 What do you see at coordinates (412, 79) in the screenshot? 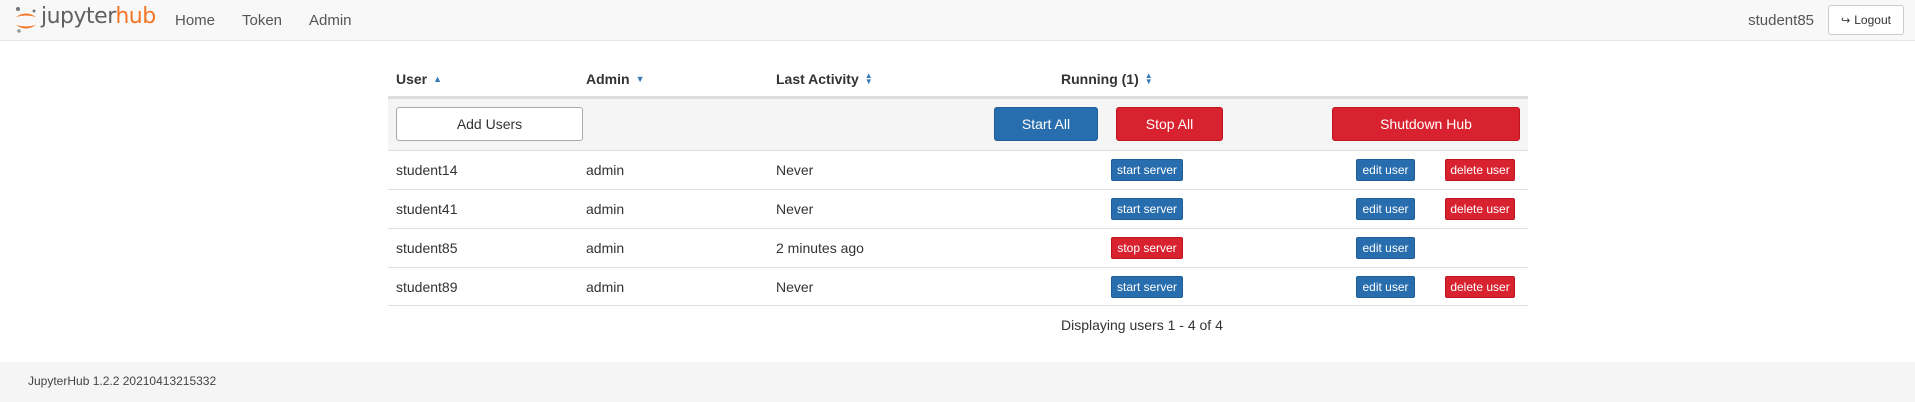
I see `column-header-user-label: User` at bounding box center [412, 79].